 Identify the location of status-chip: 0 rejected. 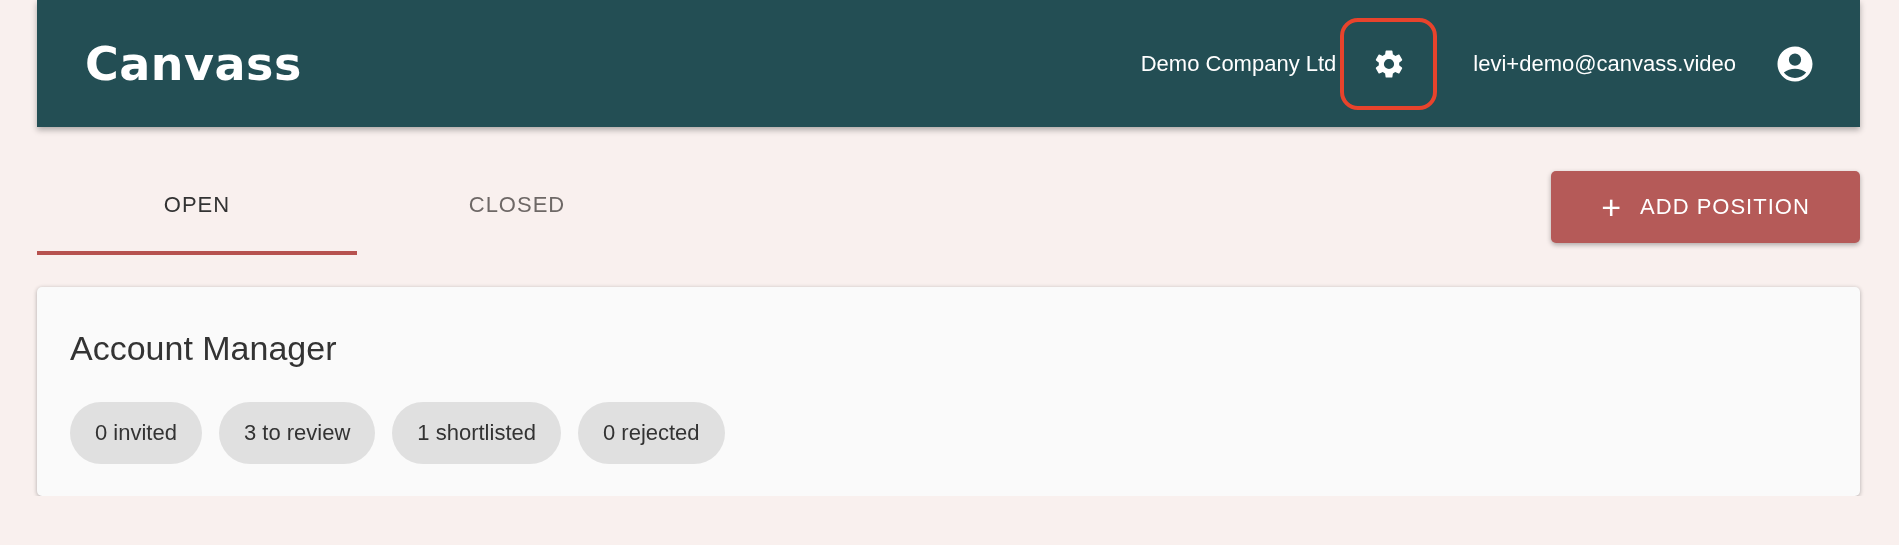
(651, 433).